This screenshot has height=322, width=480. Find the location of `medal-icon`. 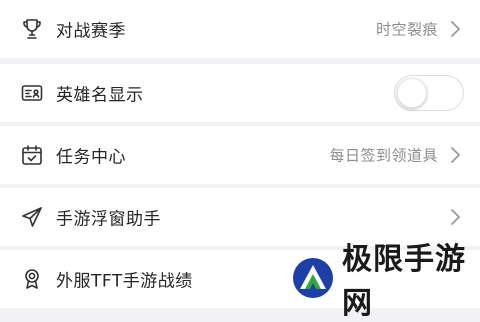

medal-icon is located at coordinates (32, 279).